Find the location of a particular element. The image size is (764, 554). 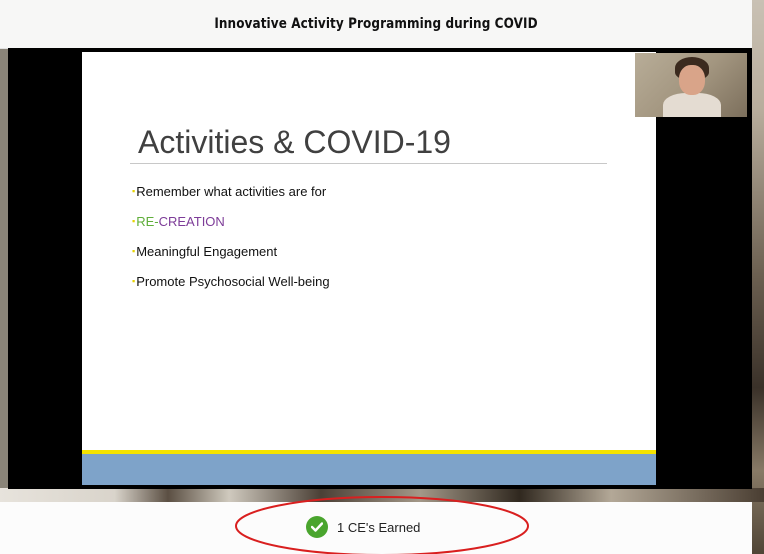

bullet-text-re: RE- is located at coordinates (147, 221).